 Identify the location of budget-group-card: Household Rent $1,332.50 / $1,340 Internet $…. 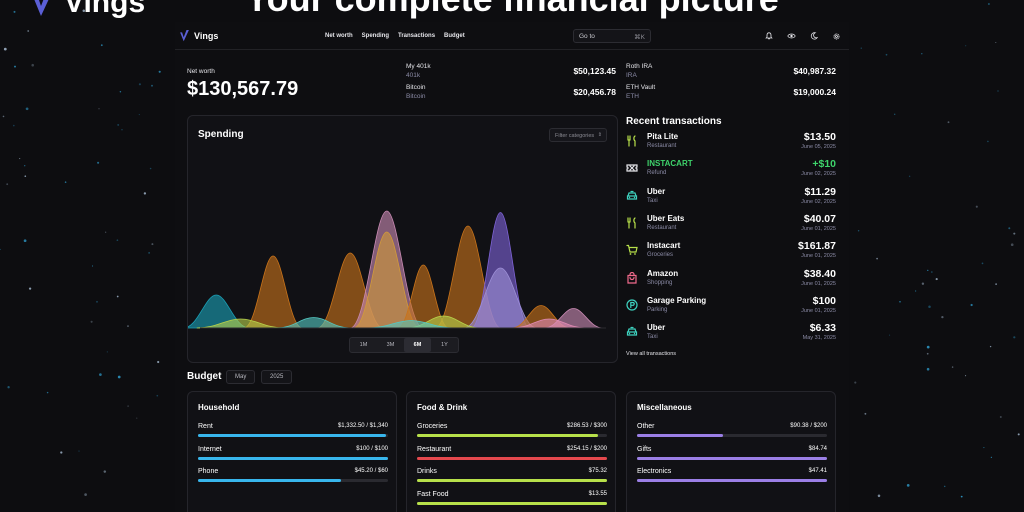
(292, 451).